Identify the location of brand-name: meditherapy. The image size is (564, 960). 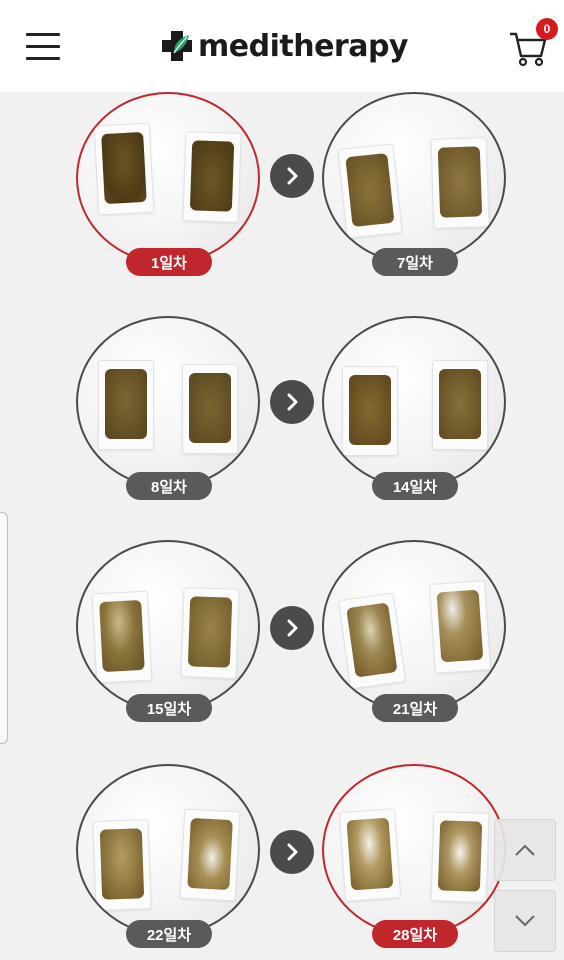
(303, 46).